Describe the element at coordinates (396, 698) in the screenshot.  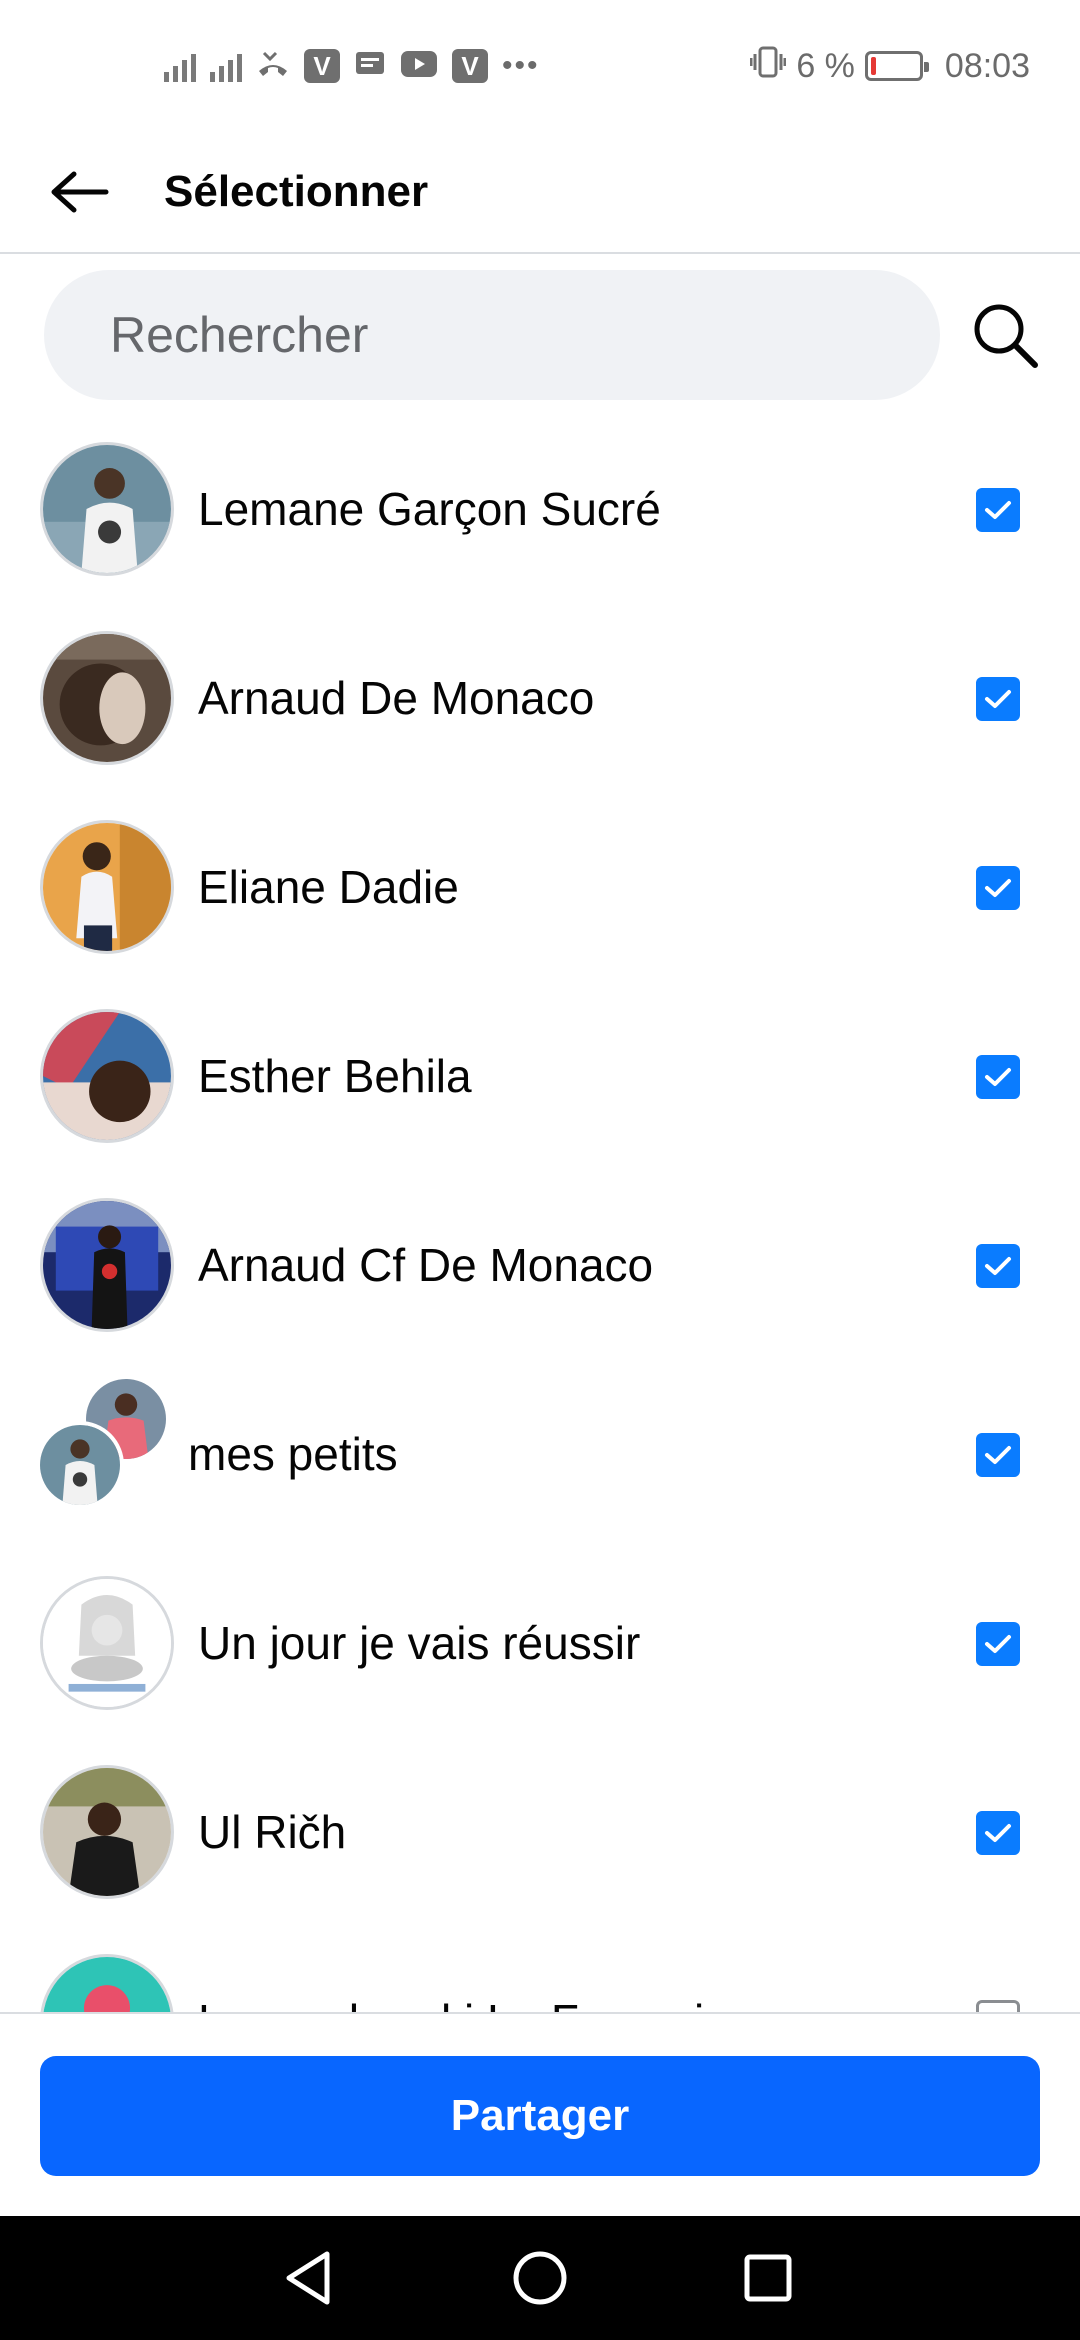
I see `contact-name: Arnaud De Monaco` at that location.